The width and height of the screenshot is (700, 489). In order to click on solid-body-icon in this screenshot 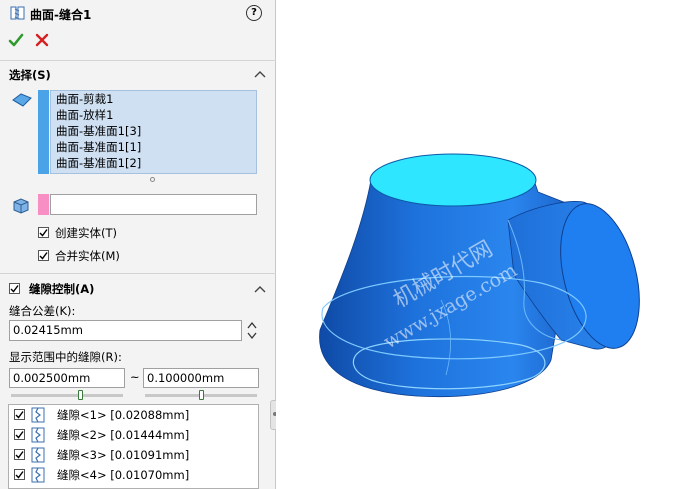, I will do `click(21, 206)`.